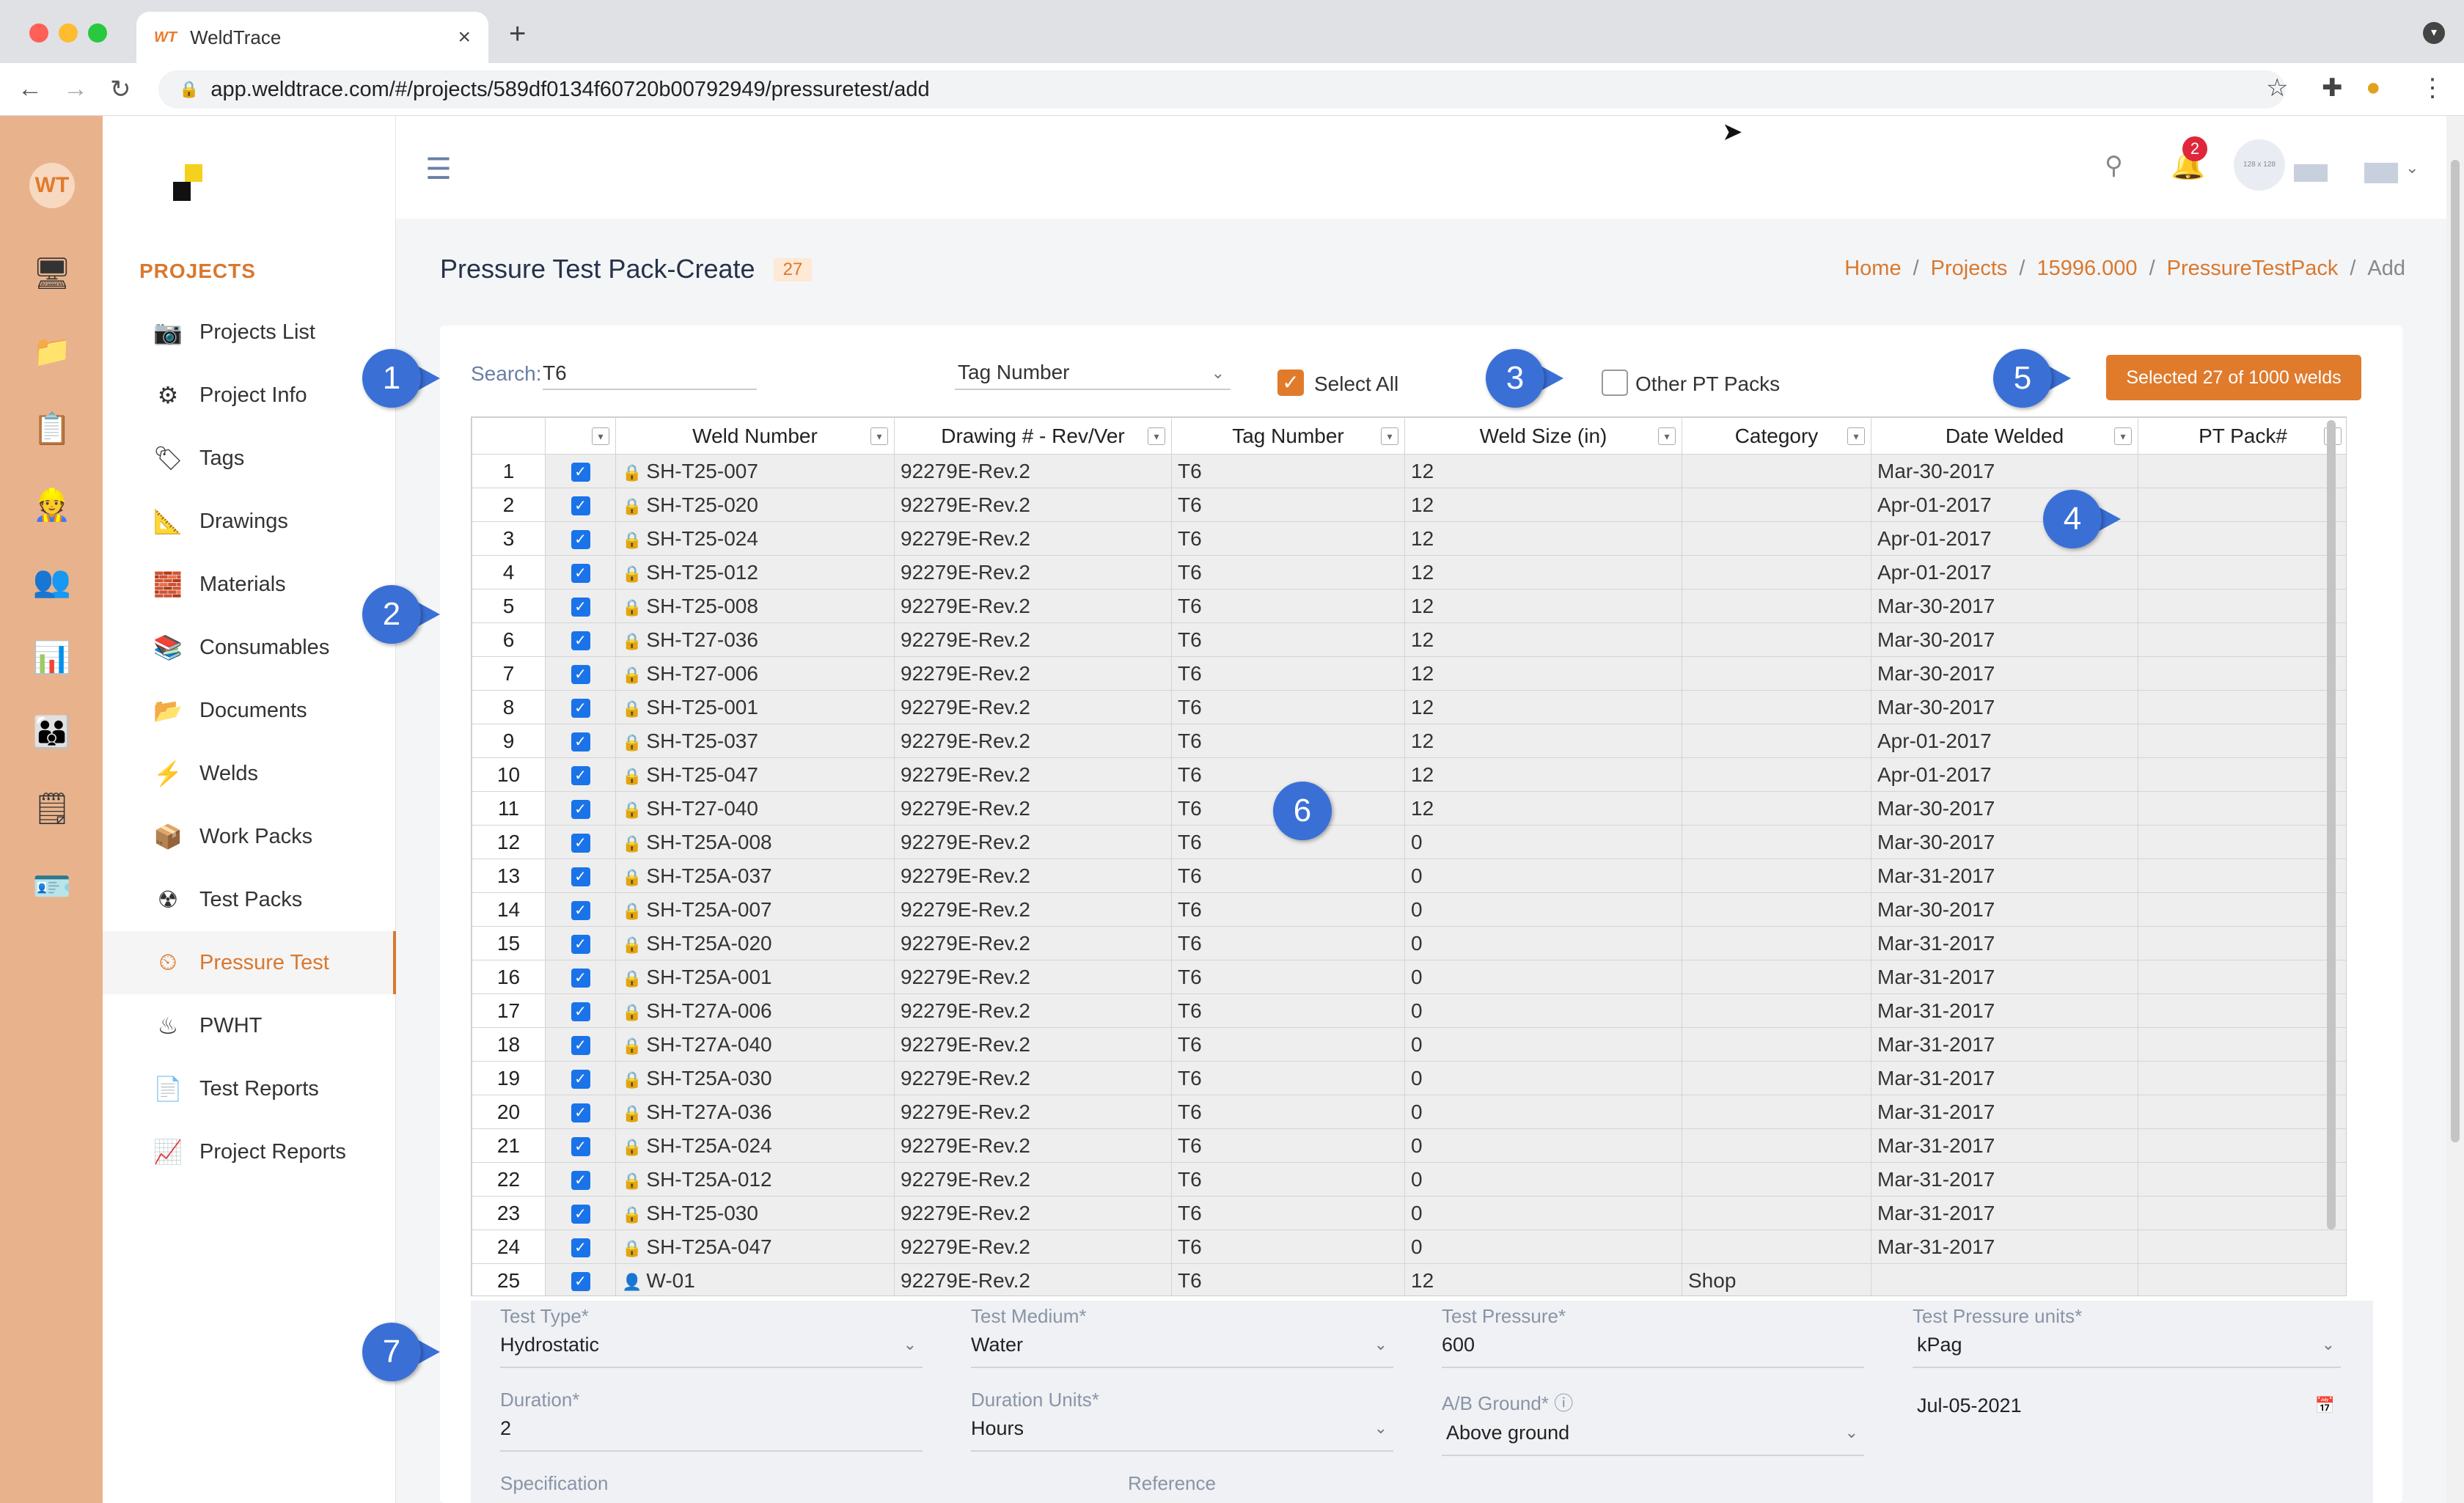  What do you see at coordinates (1409, 1213) in the screenshot?
I see `table-row: 23 ✓ 🔒 SH-T25-030 92279E-Rev.2 T6 0 Mar-31-2017` at bounding box center [1409, 1213].